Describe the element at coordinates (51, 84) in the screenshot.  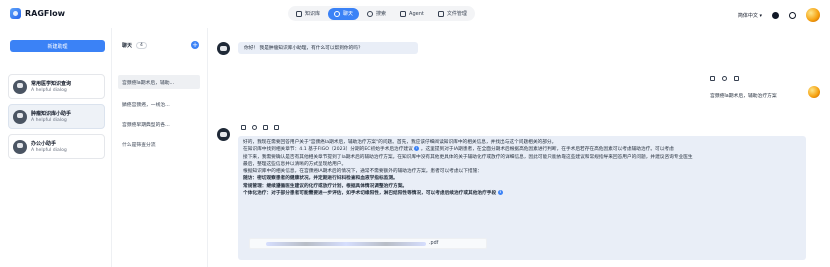
I see `assistant-name: 常用医学知识查询` at that location.